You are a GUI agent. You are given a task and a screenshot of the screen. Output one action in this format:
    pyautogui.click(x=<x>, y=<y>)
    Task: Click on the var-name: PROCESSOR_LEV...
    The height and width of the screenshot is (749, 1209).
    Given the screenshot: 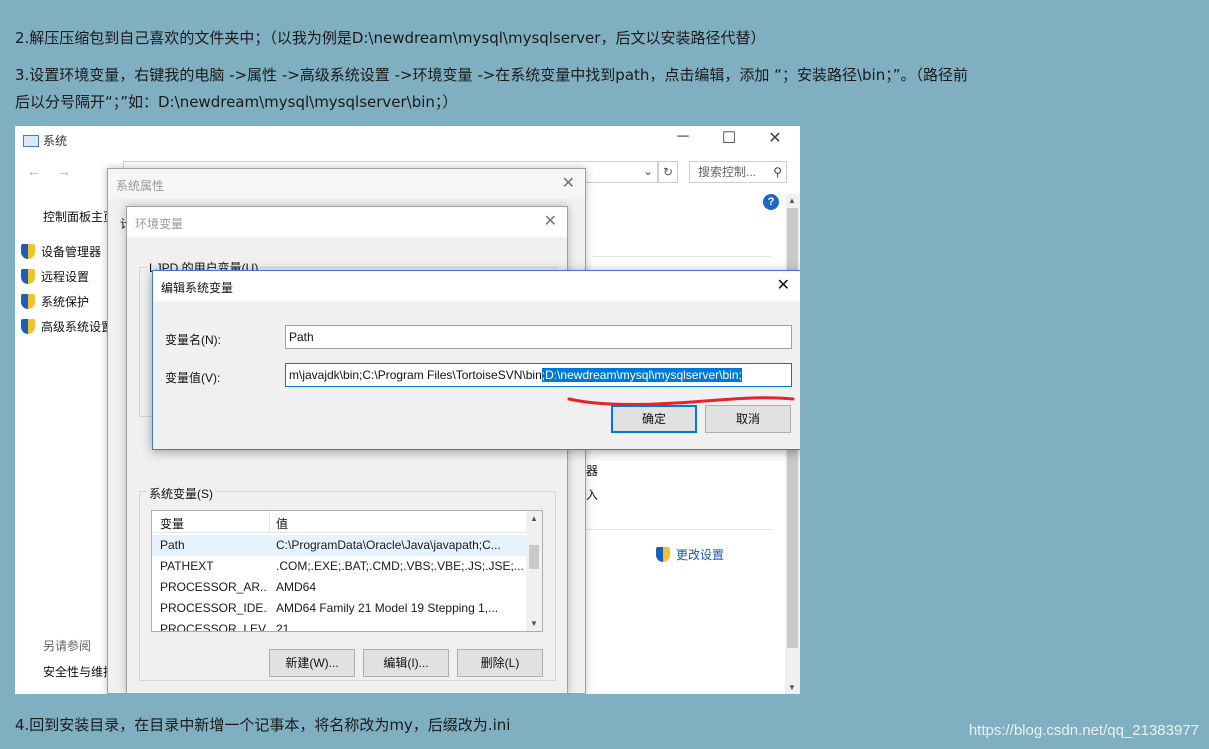 What is the action you would take?
    pyautogui.click(x=214, y=627)
    